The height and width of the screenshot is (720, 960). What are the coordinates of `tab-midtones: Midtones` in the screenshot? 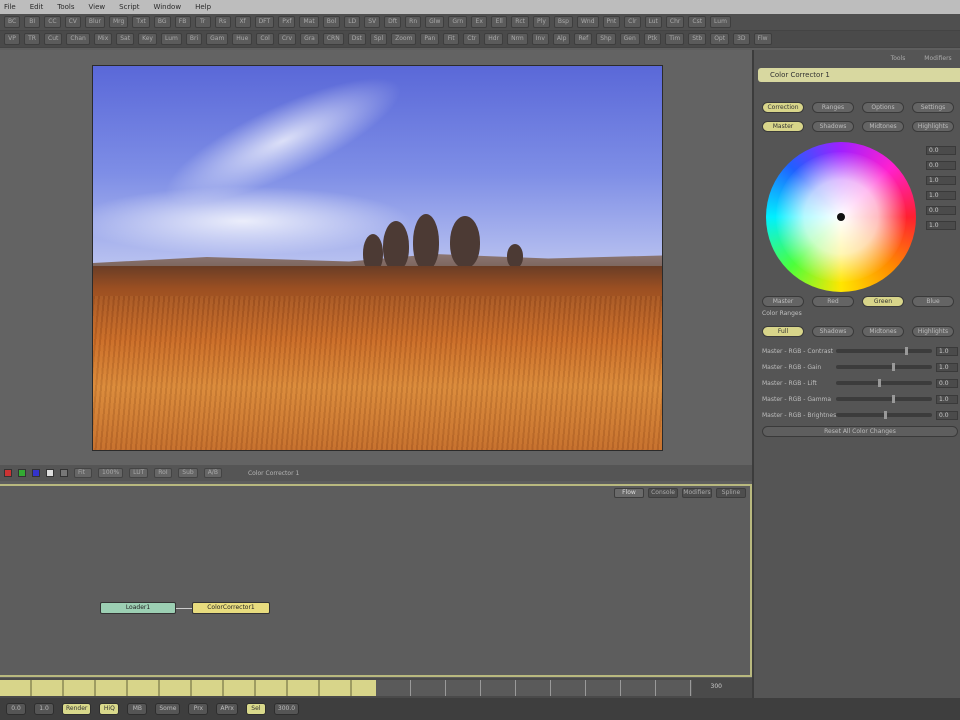 It's located at (883, 126).